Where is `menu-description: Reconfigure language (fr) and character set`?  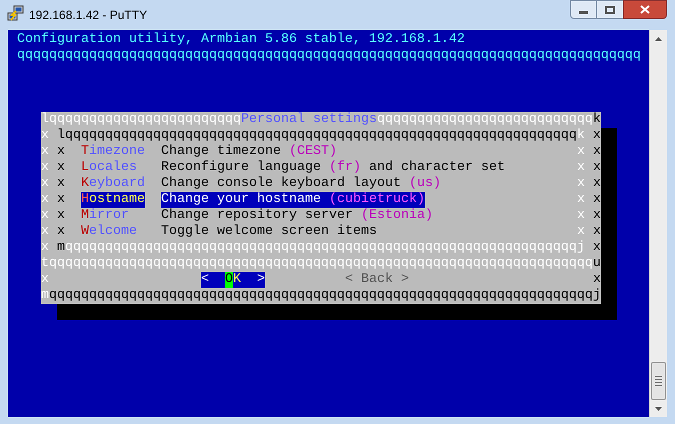
menu-description: Reconfigure language (fr) and character set is located at coordinates (333, 168).